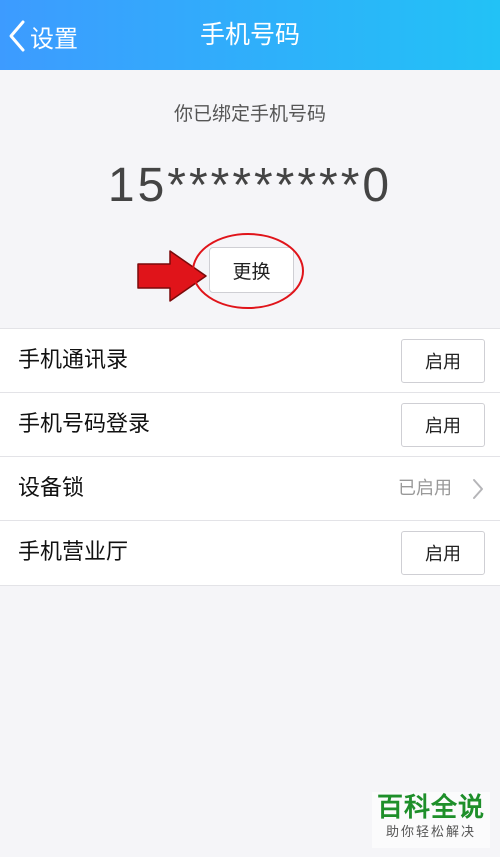 Image resolution: width=500 pixels, height=857 pixels. Describe the element at coordinates (17, 36) in the screenshot. I see `chevron-left-icon` at that location.